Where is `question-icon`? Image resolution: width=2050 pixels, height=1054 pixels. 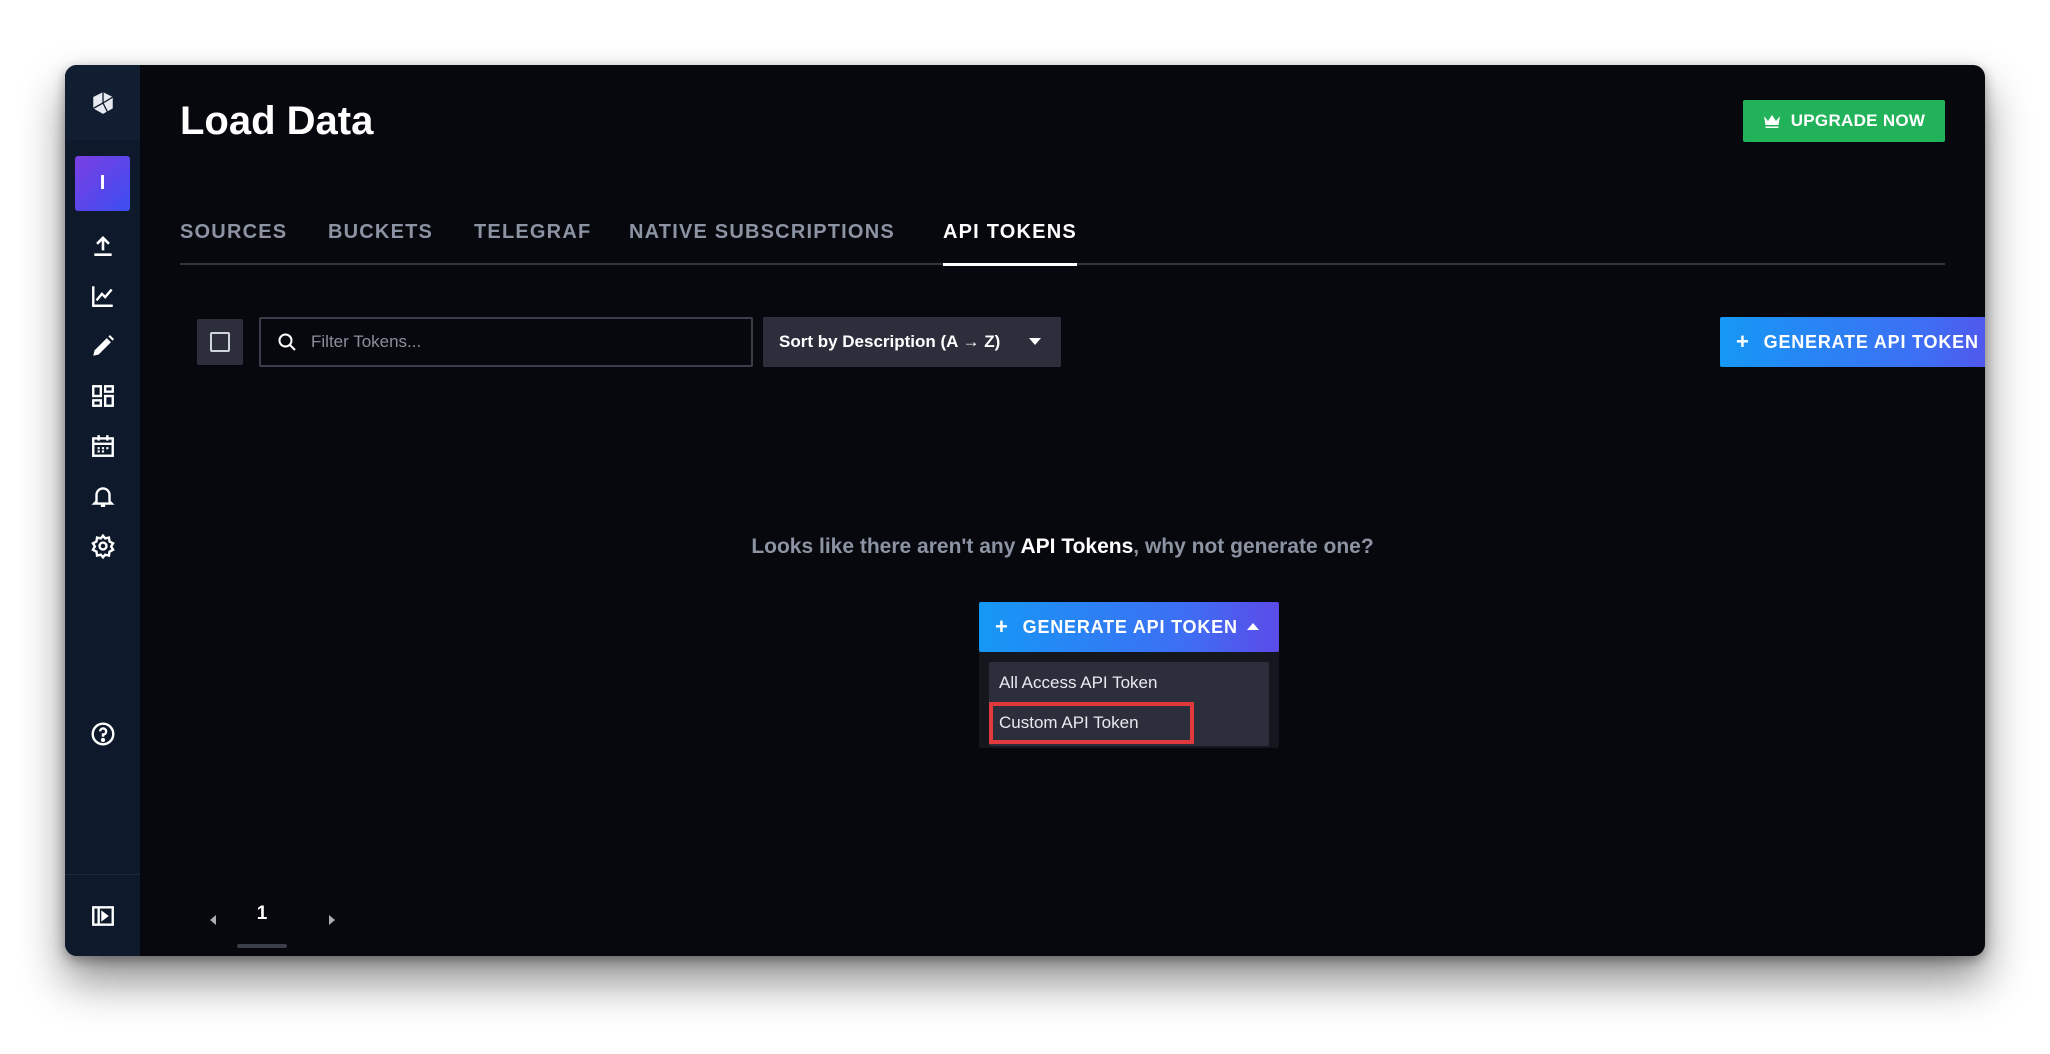 question-icon is located at coordinates (102, 734).